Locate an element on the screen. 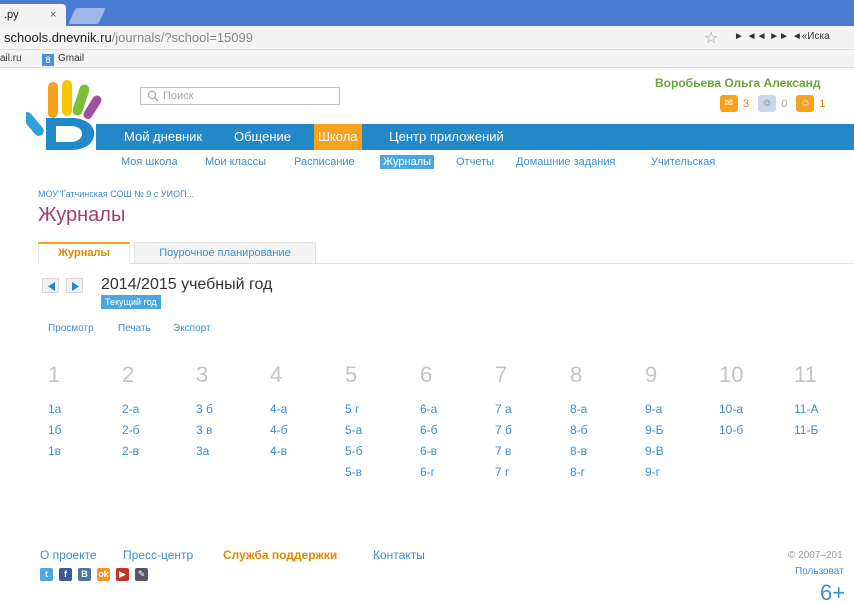  subnav-homework: Домашние задания is located at coordinates (565, 162).